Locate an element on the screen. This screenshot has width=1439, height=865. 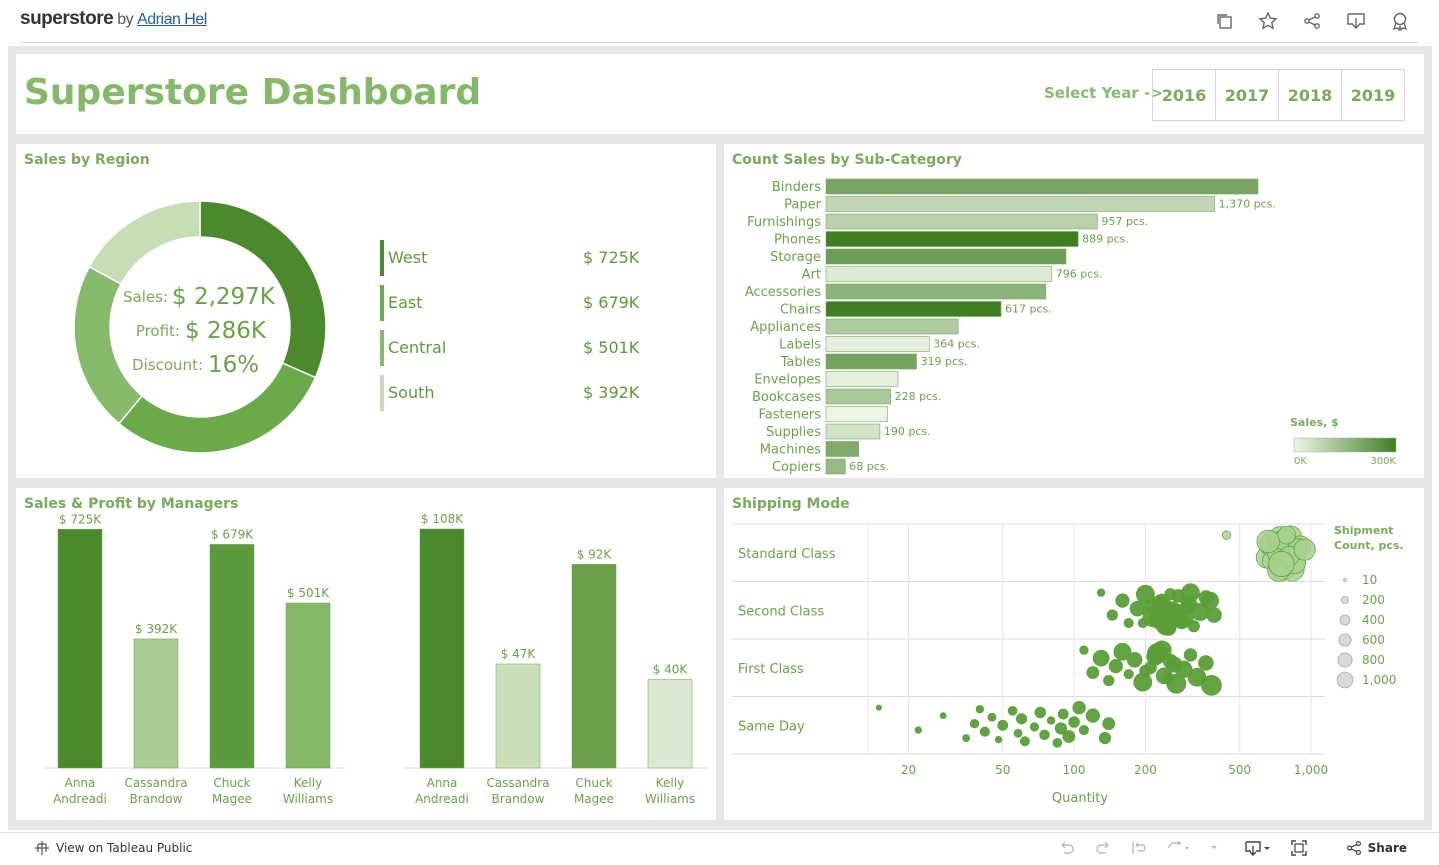
bar-binders is located at coordinates (1042, 186).